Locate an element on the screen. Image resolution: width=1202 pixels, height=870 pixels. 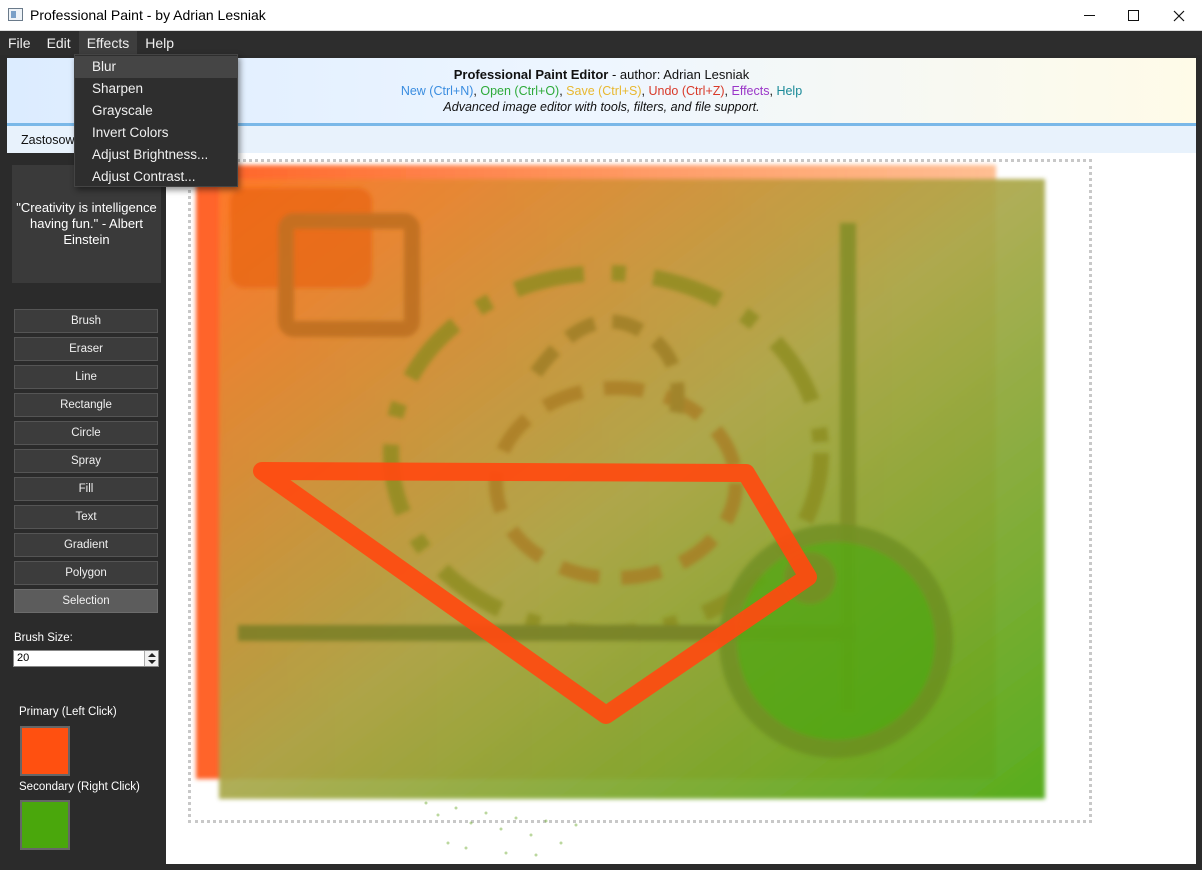
tool-brush-button: Brush is located at coordinates (86, 321).